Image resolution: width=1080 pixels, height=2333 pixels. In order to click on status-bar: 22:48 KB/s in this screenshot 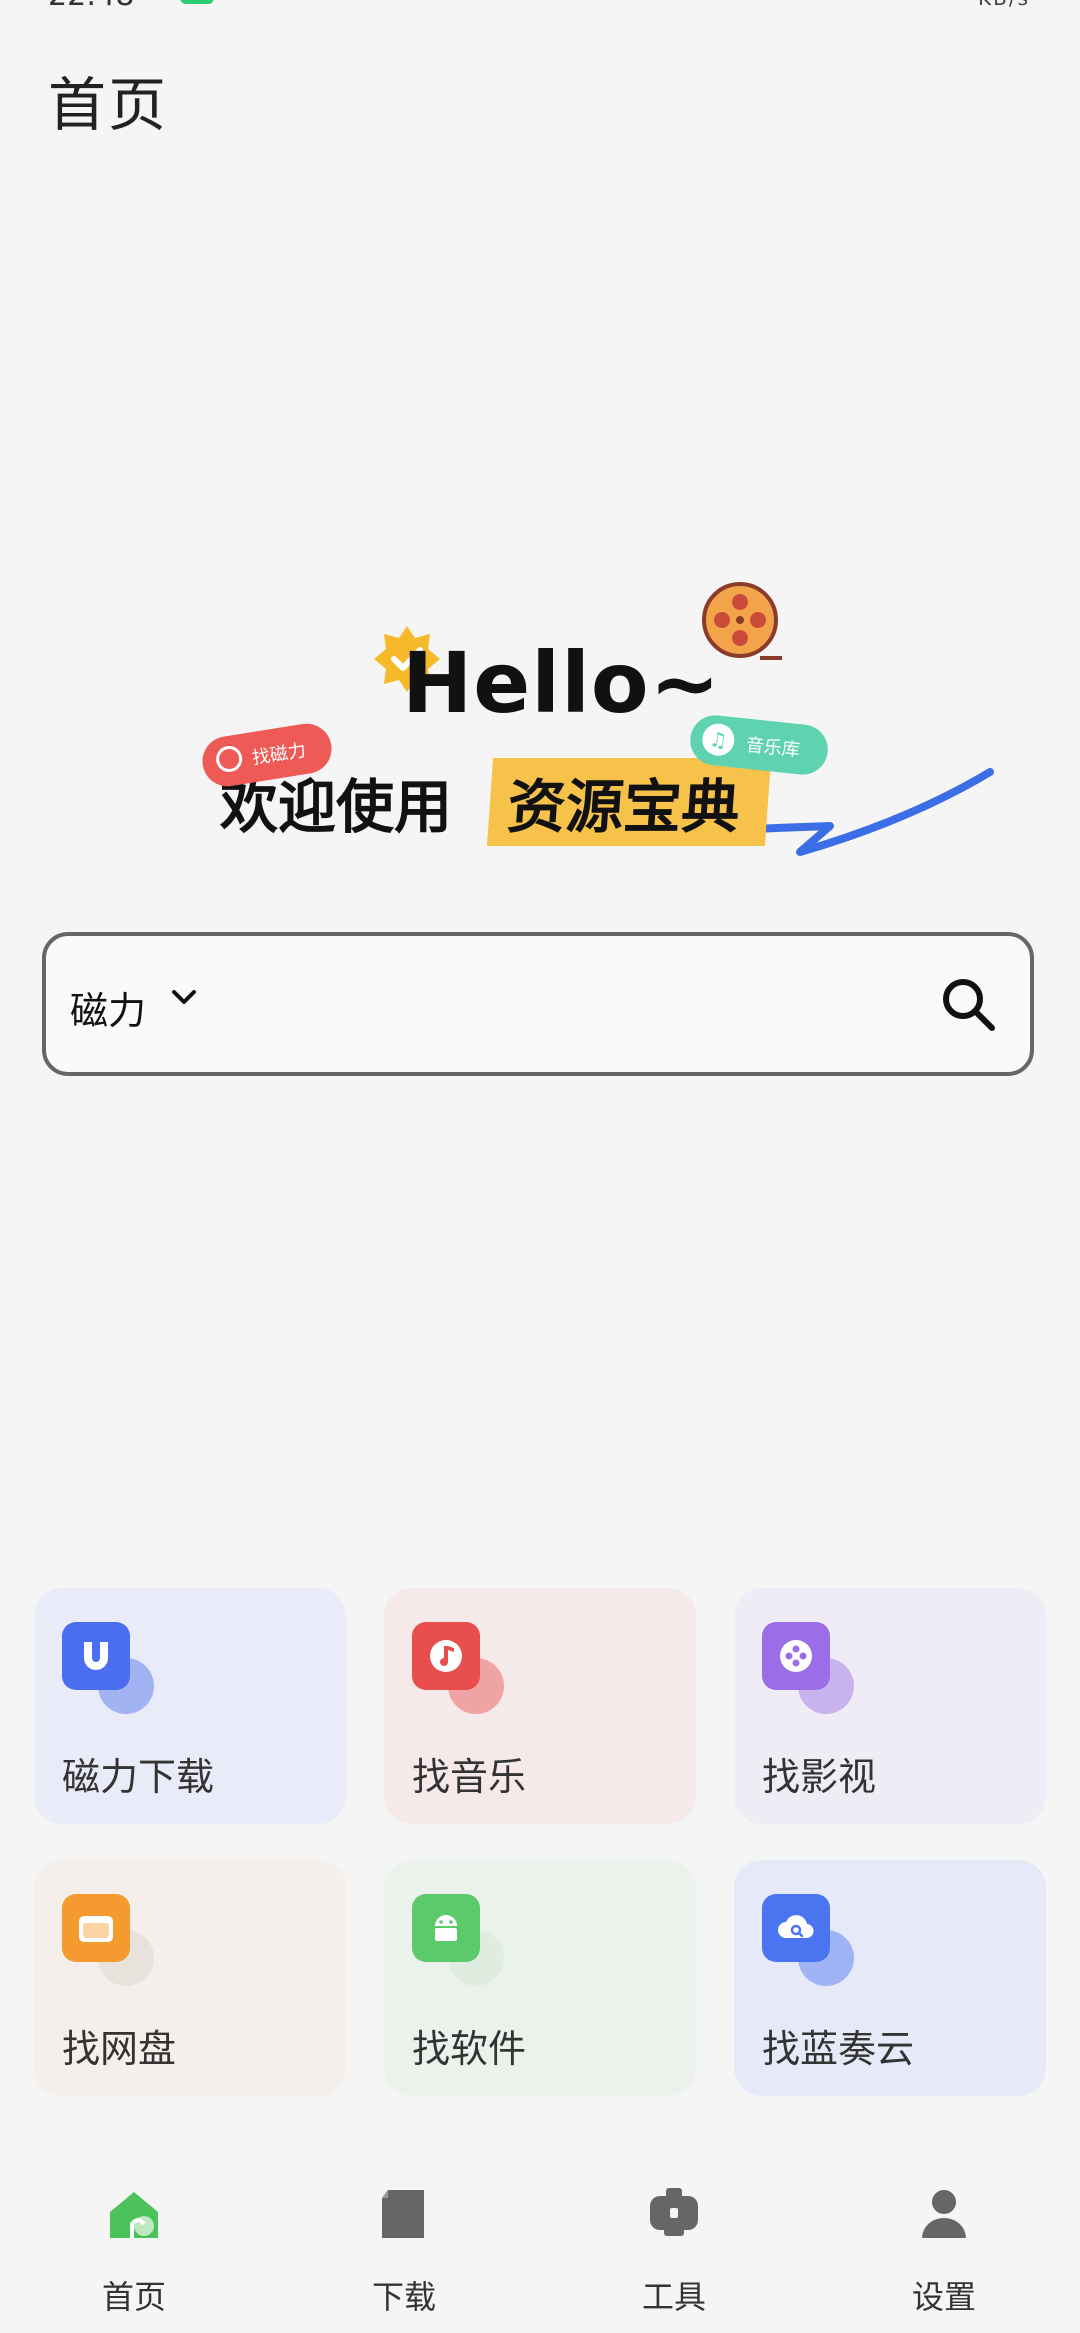, I will do `click(540, 10)`.